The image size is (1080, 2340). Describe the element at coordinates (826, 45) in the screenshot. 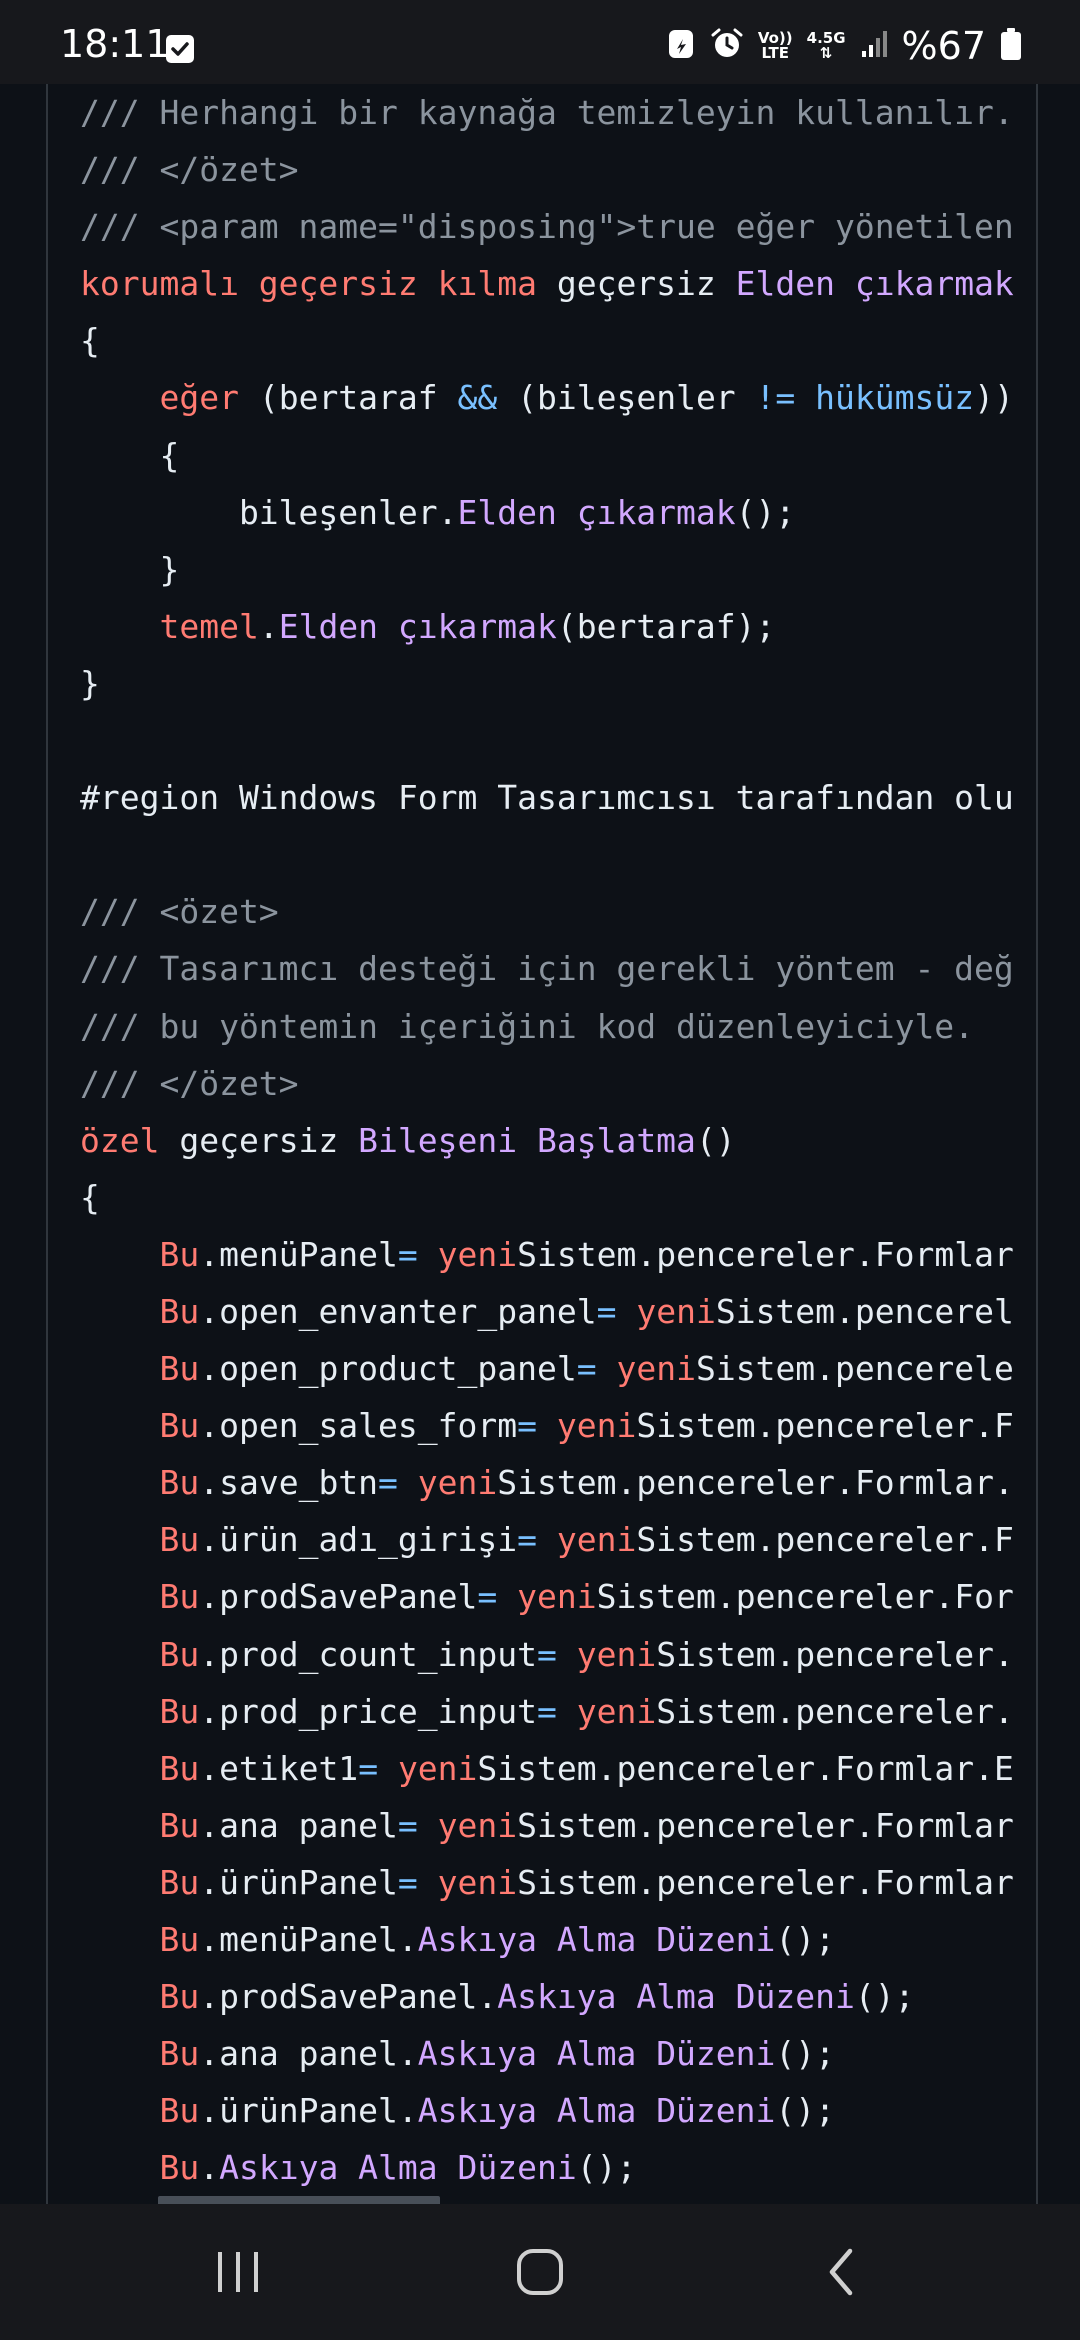

I see `network-arrows-icon: 4.5G ⇅` at that location.